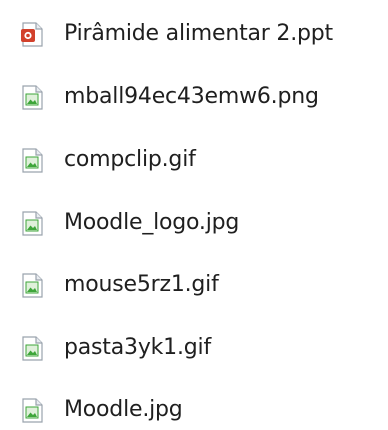 The image size is (388, 430). Describe the element at coordinates (151, 223) in the screenshot. I see `file-name: Moodle_logo.jpg` at that location.